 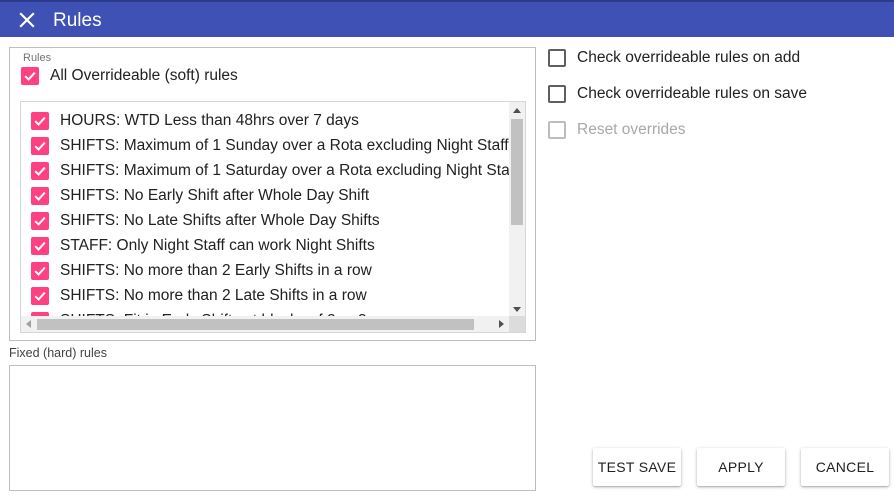 I want to click on horizontal-scrollbar, so click(x=265, y=324).